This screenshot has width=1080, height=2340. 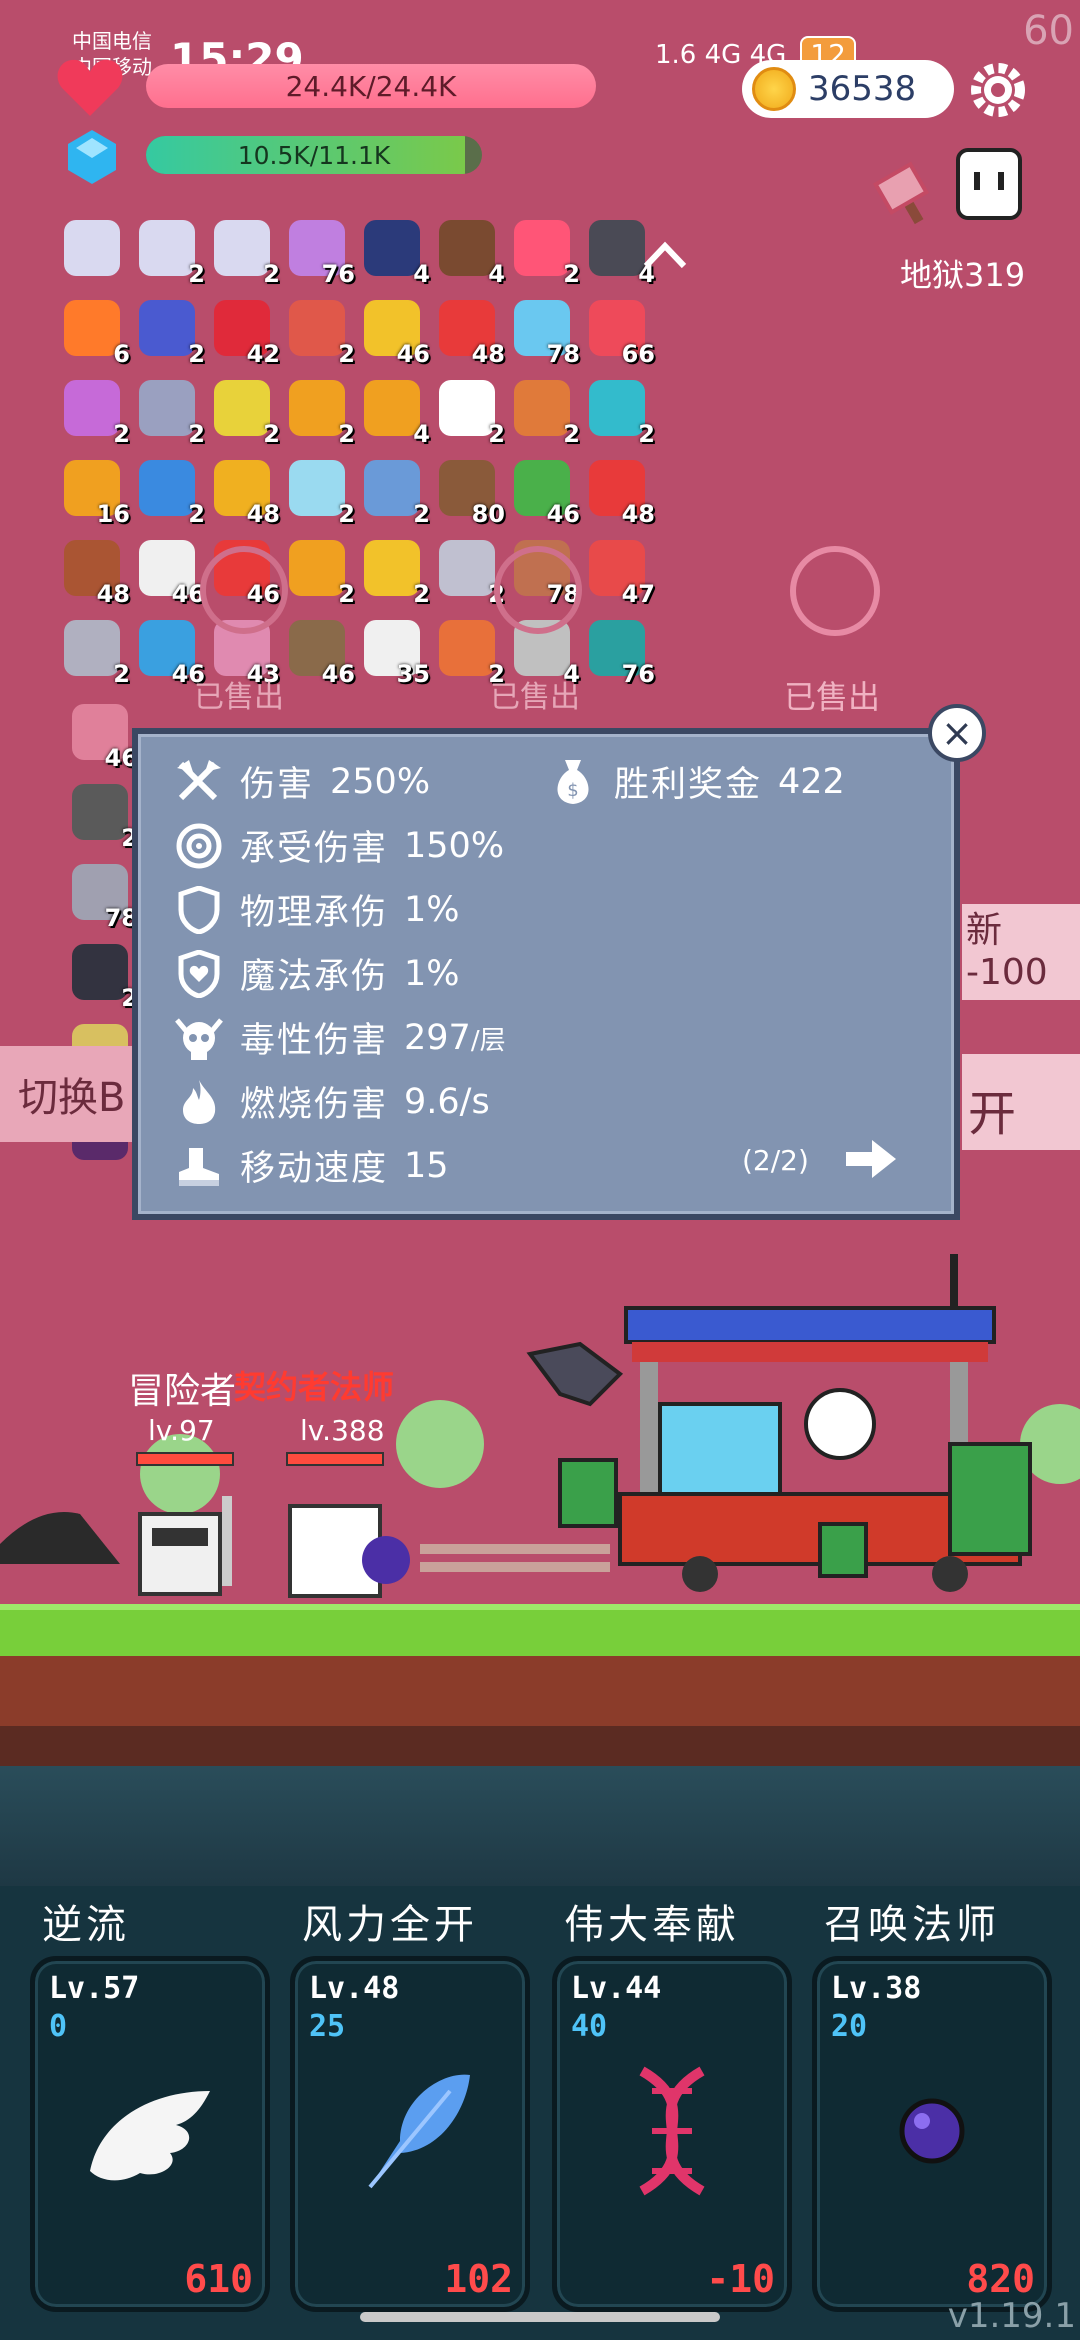 What do you see at coordinates (437, 1037) in the screenshot?
I see `stat-value: 297` at bounding box center [437, 1037].